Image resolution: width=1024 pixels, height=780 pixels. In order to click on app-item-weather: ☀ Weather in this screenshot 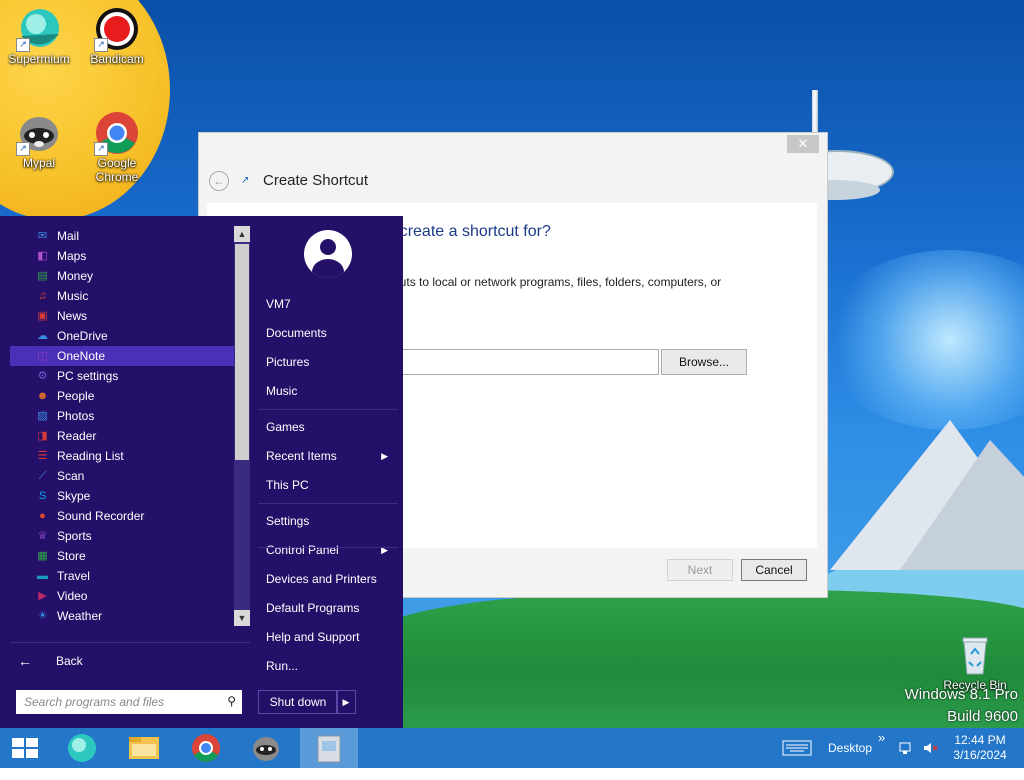, I will do `click(122, 616)`.